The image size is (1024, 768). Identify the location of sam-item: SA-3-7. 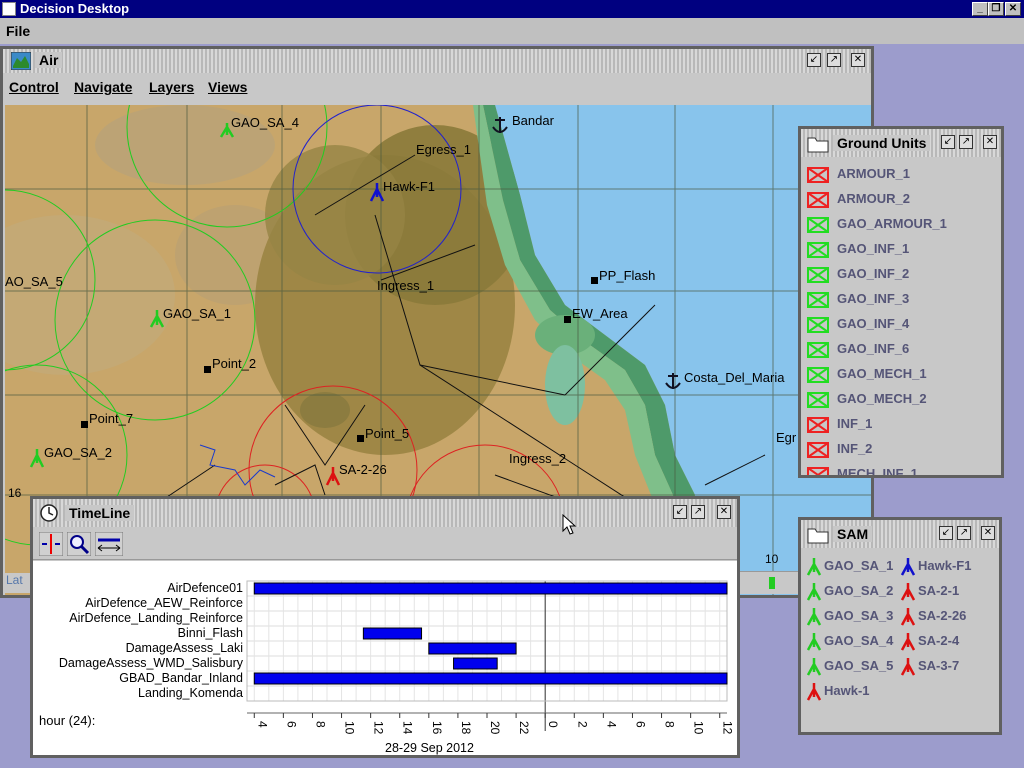
(951, 666).